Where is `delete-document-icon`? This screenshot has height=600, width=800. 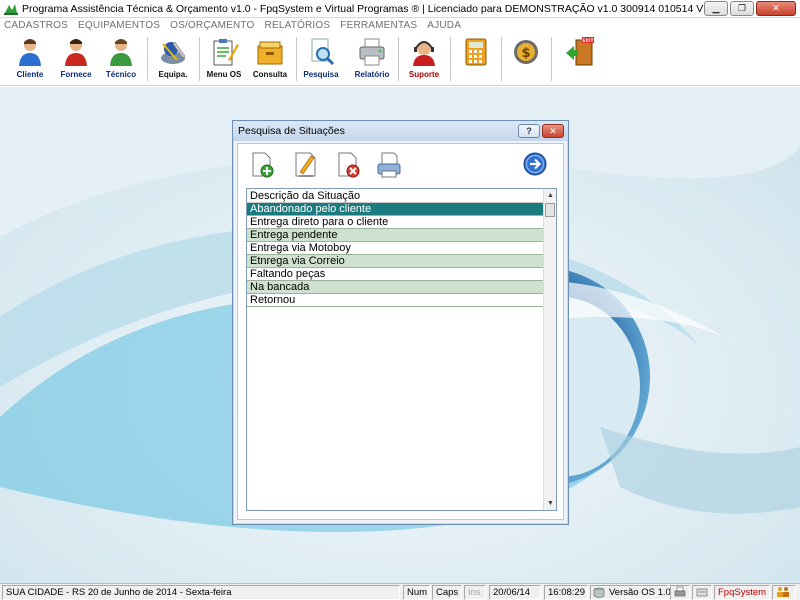 delete-document-icon is located at coordinates (349, 165).